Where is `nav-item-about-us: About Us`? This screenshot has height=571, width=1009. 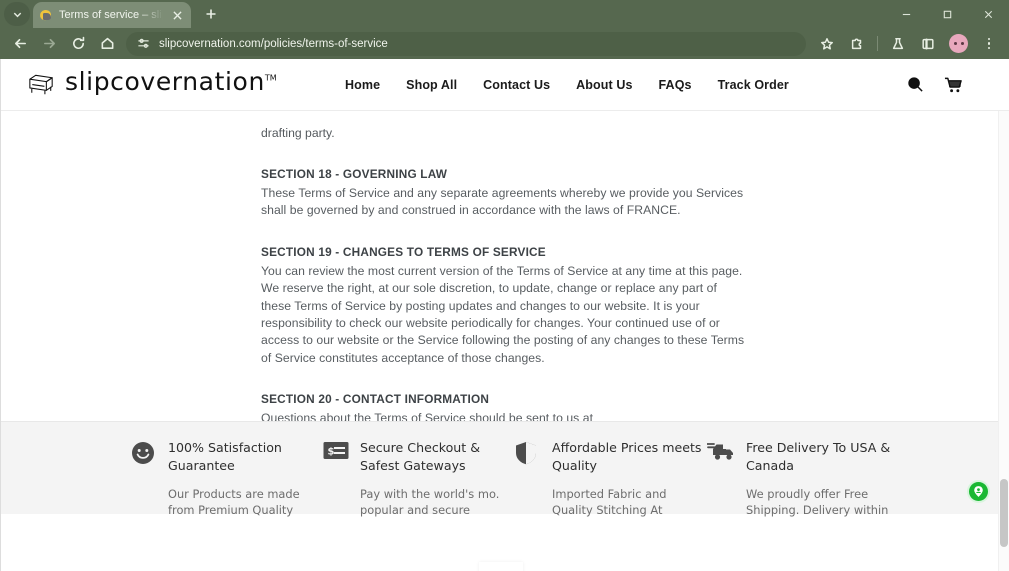
nav-item-about-us: About Us is located at coordinates (604, 85).